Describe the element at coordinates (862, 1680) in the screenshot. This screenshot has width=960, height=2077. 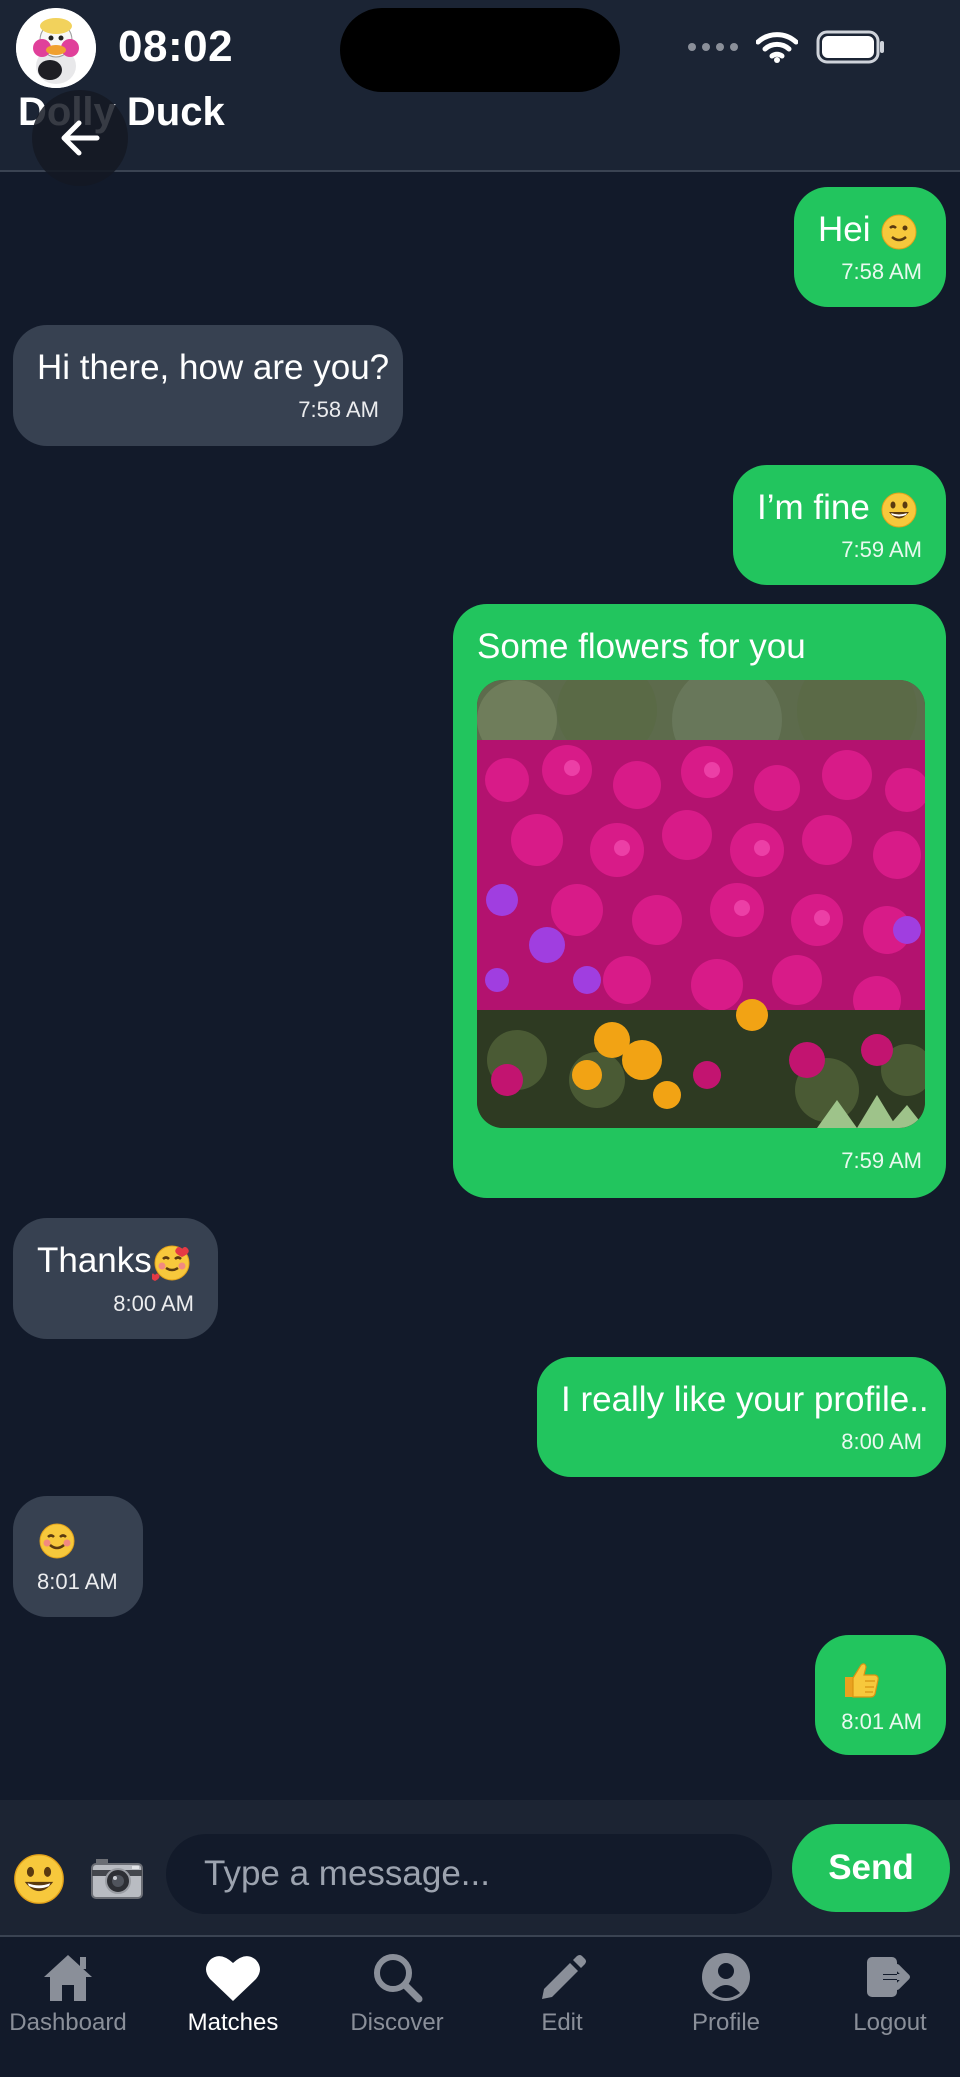
I see `thumbs-up-emoji` at that location.